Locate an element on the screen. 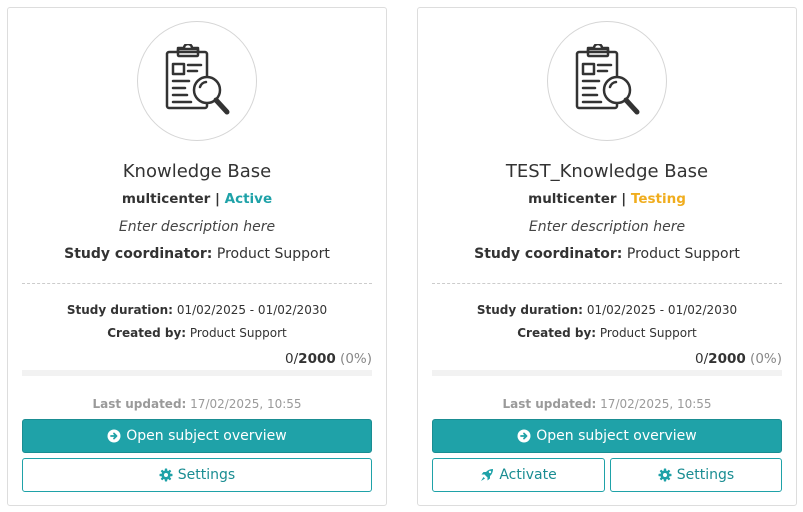 Image resolution: width=803 pixels, height=512 pixels. status-badge: Testing is located at coordinates (658, 199).